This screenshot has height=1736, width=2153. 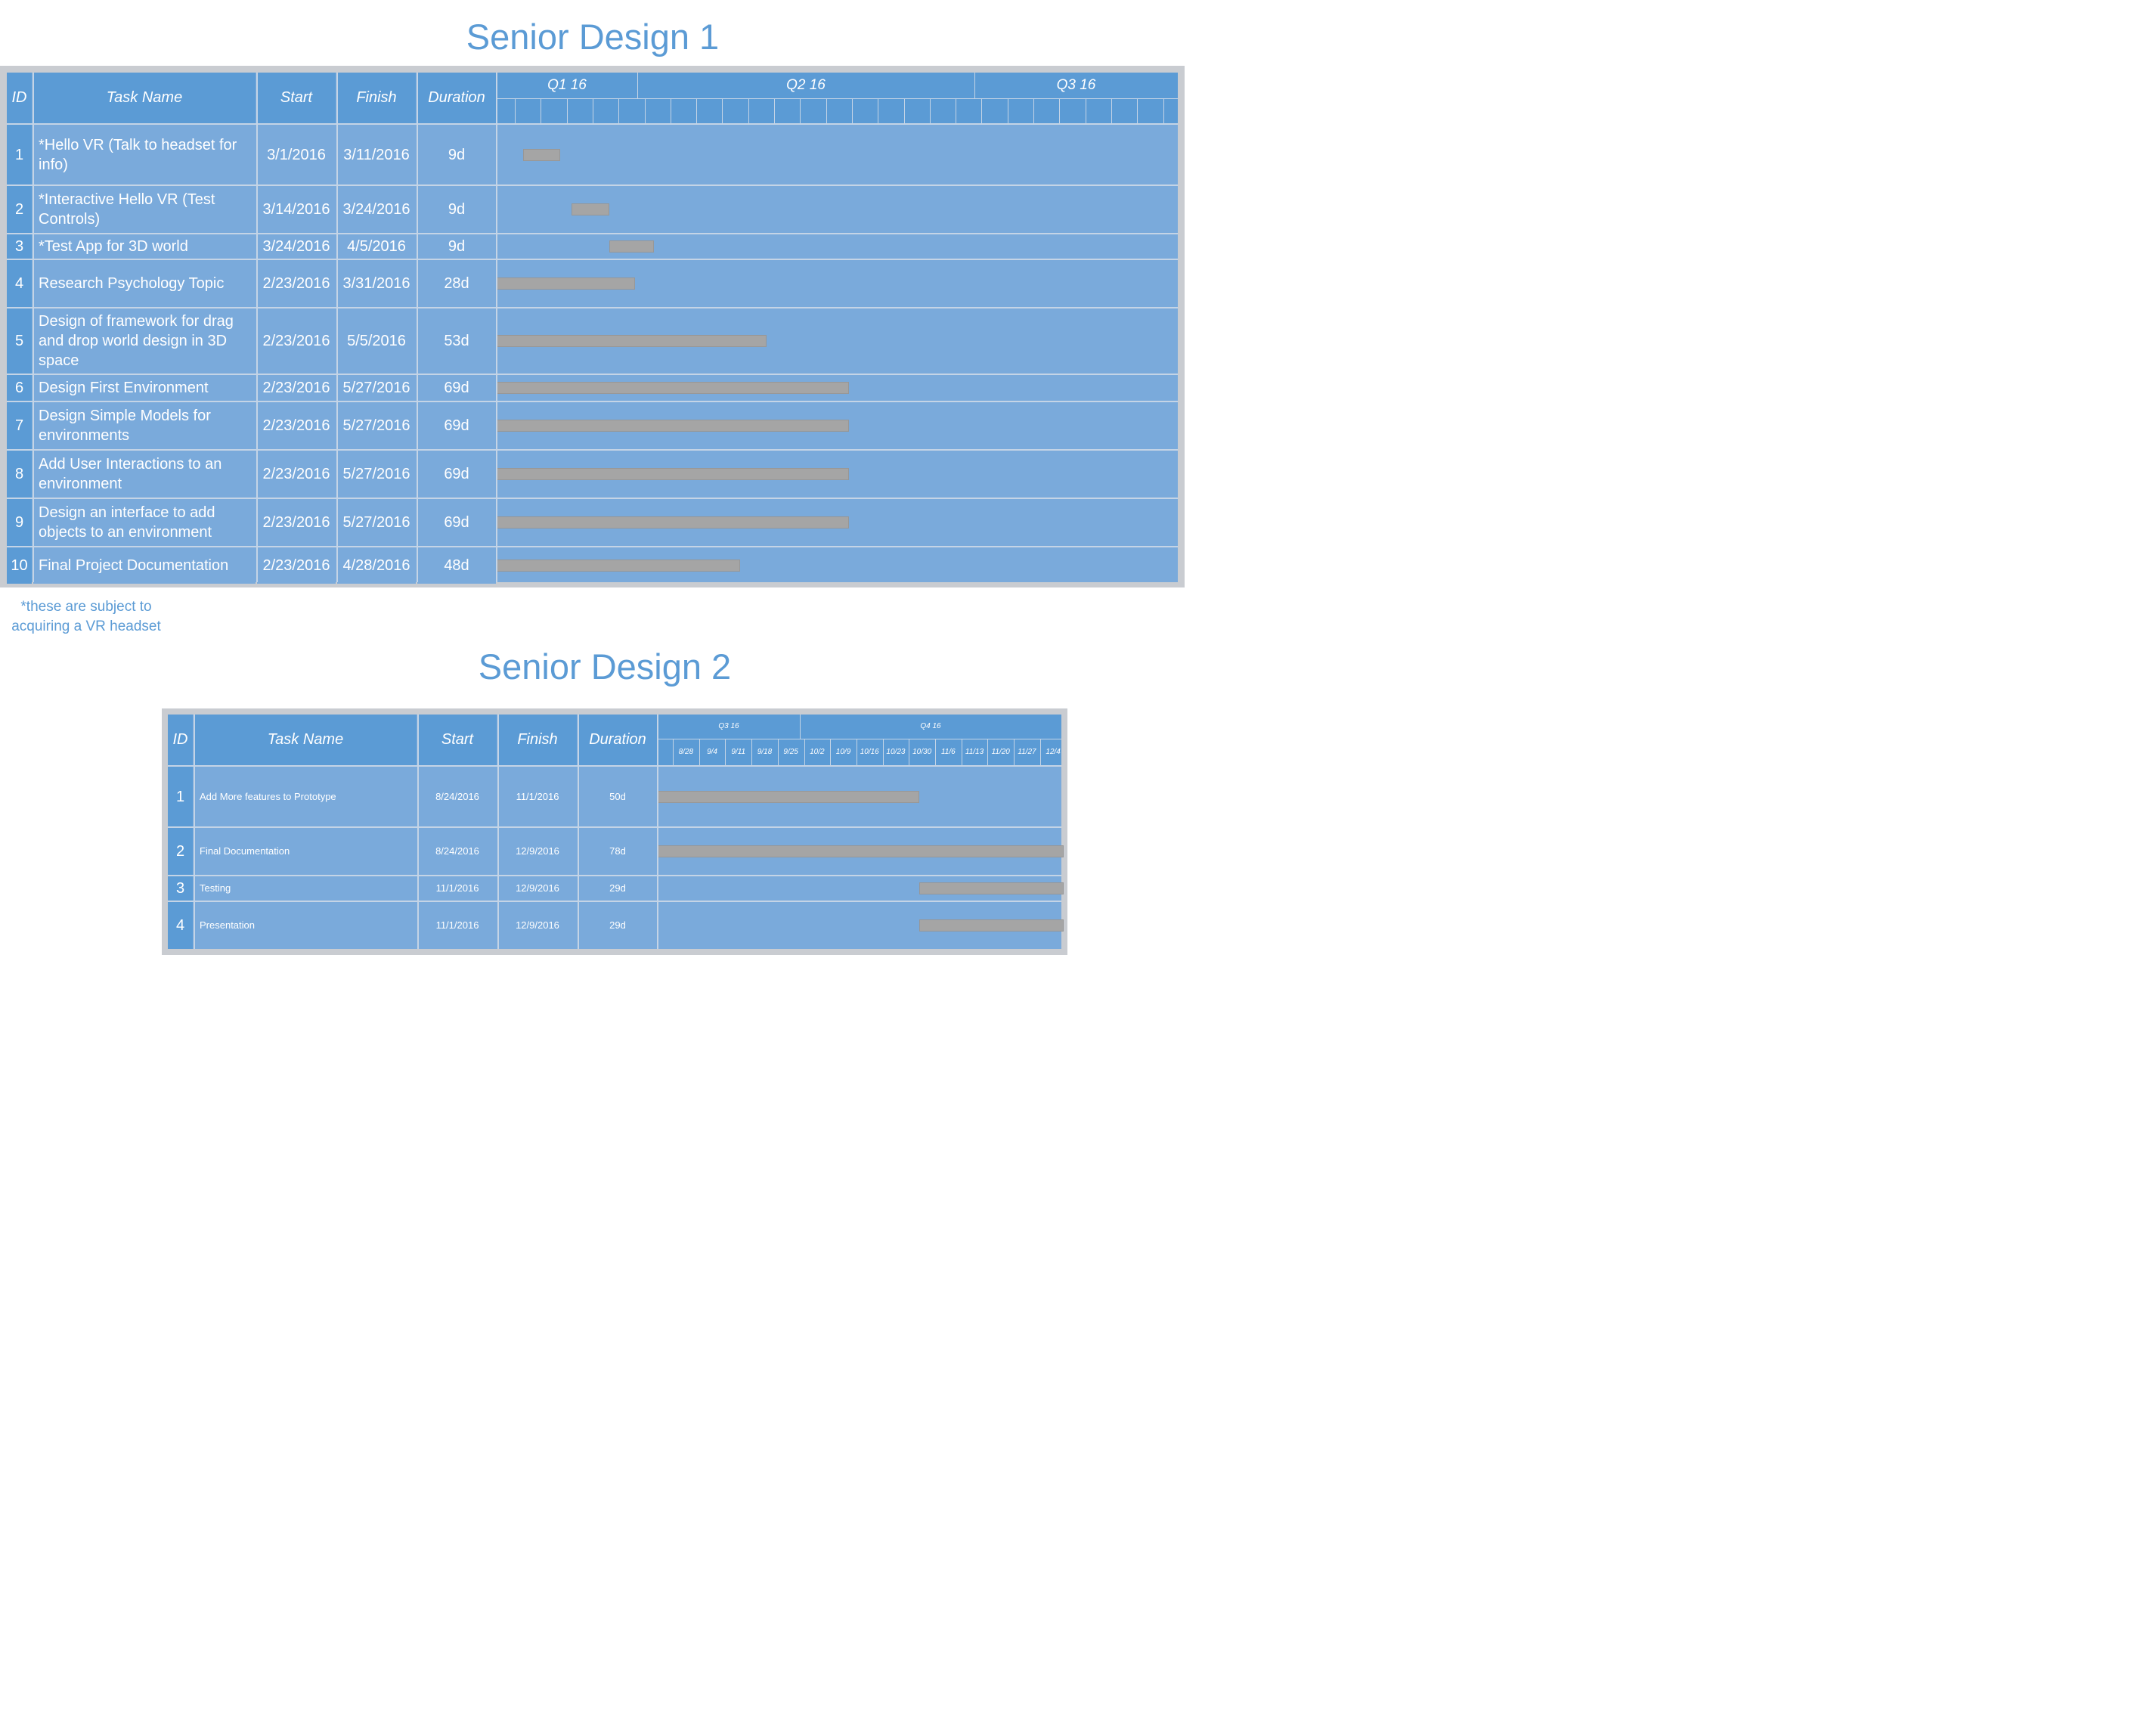 I want to click on task-finish: 4/5/2016, so click(x=376, y=246).